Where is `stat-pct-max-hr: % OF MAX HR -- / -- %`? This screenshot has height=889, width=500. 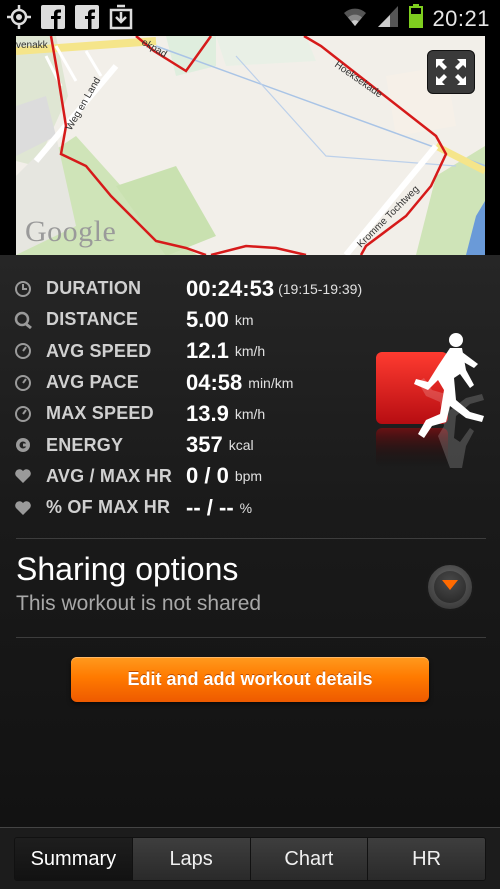
stat-pct-max-hr: % OF MAX HR -- / -- % is located at coordinates (214, 507).